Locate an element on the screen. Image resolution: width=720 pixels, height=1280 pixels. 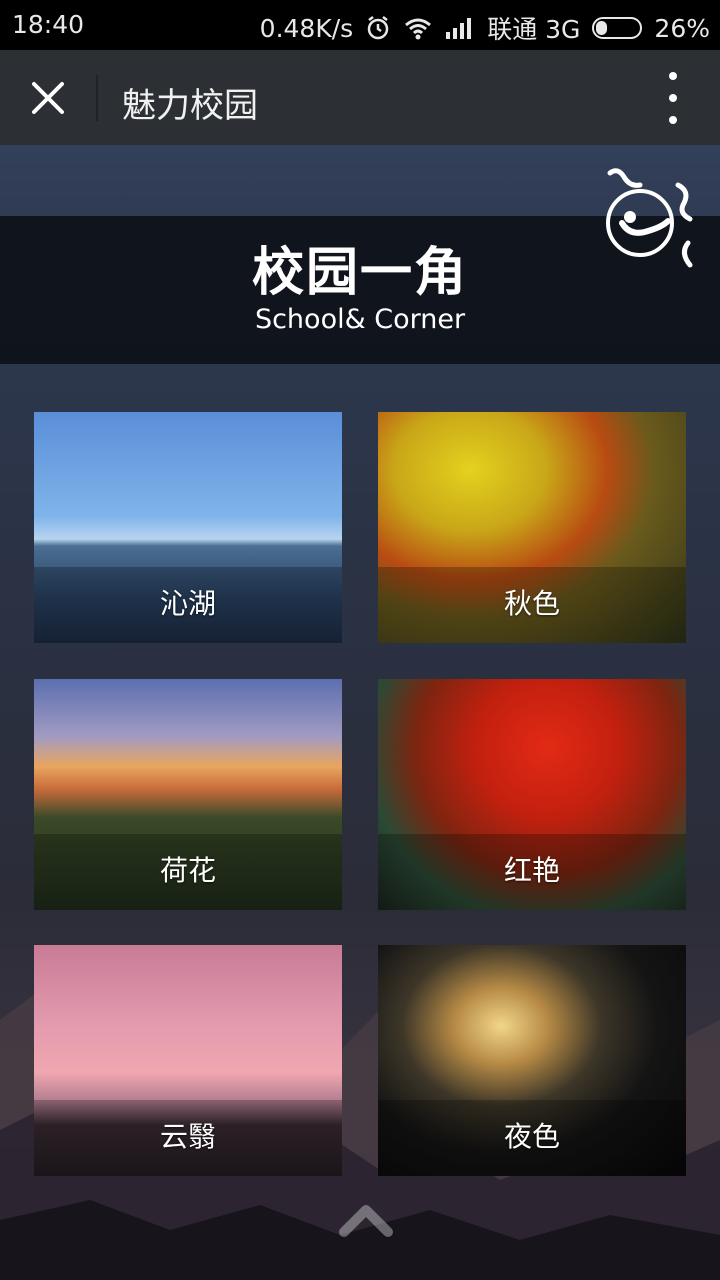
close-icon is located at coordinates (48, 98).